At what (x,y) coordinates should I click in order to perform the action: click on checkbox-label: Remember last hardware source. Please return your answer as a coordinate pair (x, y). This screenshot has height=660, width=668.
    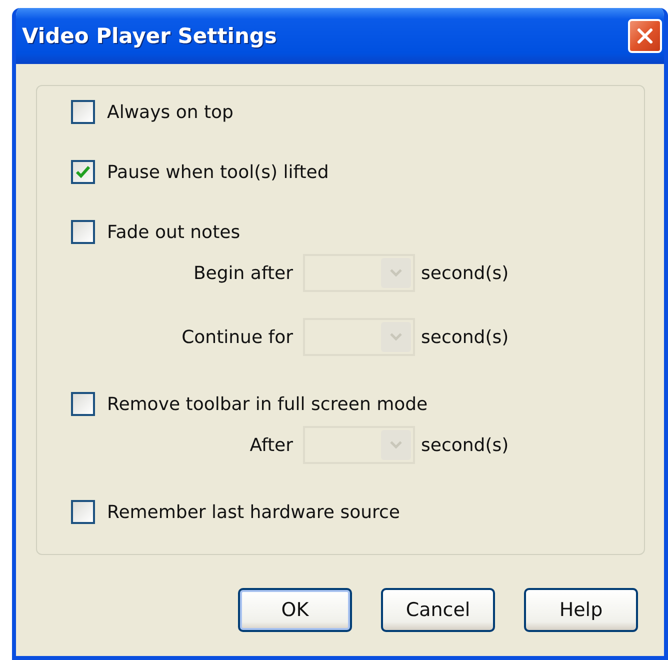
    Looking at the image, I should click on (253, 512).